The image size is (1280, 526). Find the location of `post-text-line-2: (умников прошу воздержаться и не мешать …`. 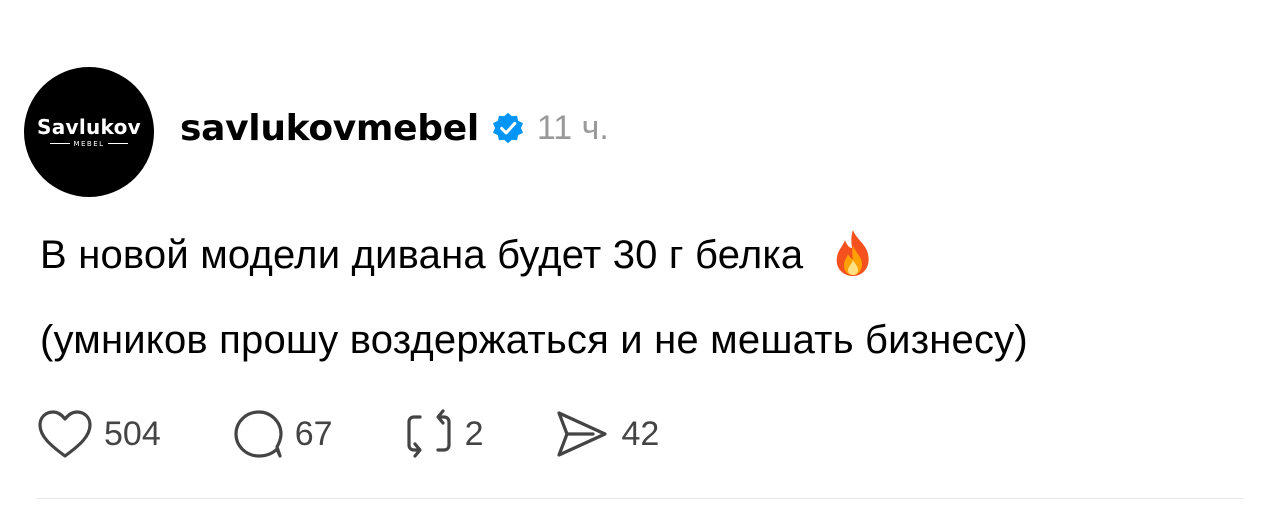

post-text-line-2: (умников прошу воздержаться и не мешать … is located at coordinates (534, 340).